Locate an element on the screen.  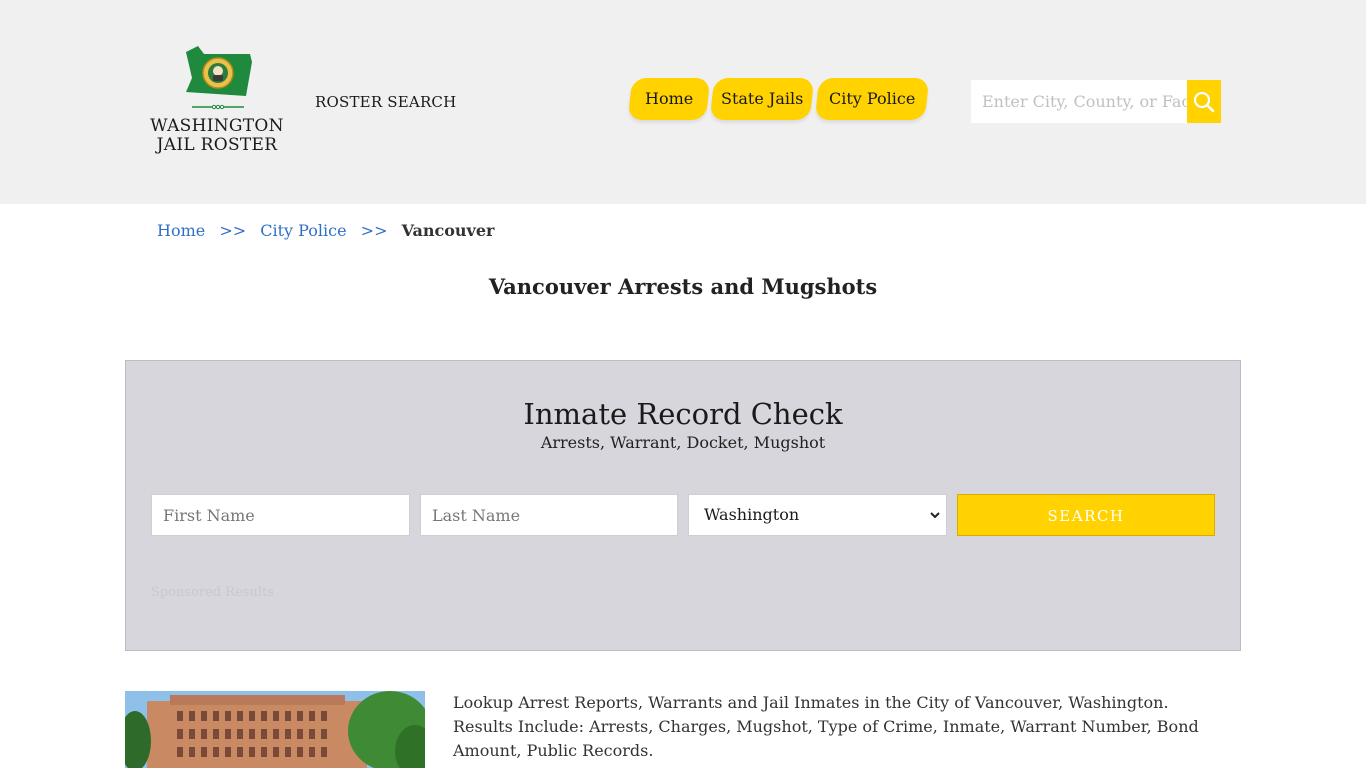
washington-state-flag-icon is located at coordinates (219, 78).